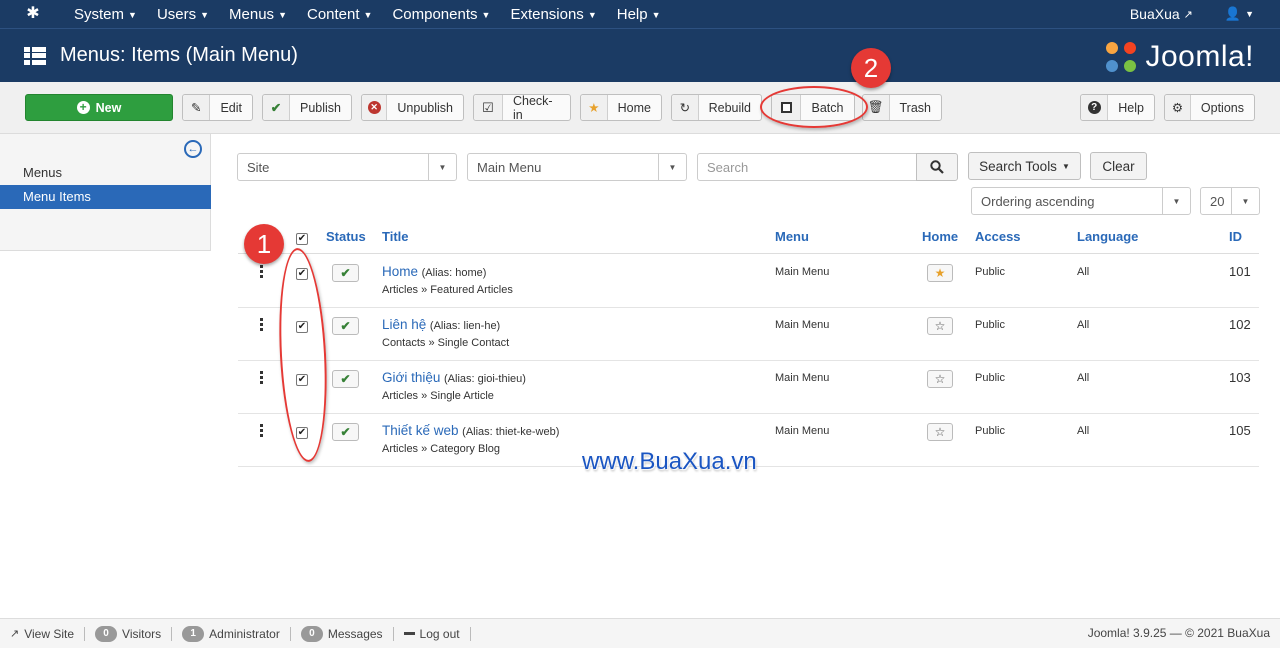 Image resolution: width=1280 pixels, height=648 pixels. What do you see at coordinates (105, 173) in the screenshot?
I see `sidebar-item-menus: Menus` at bounding box center [105, 173].